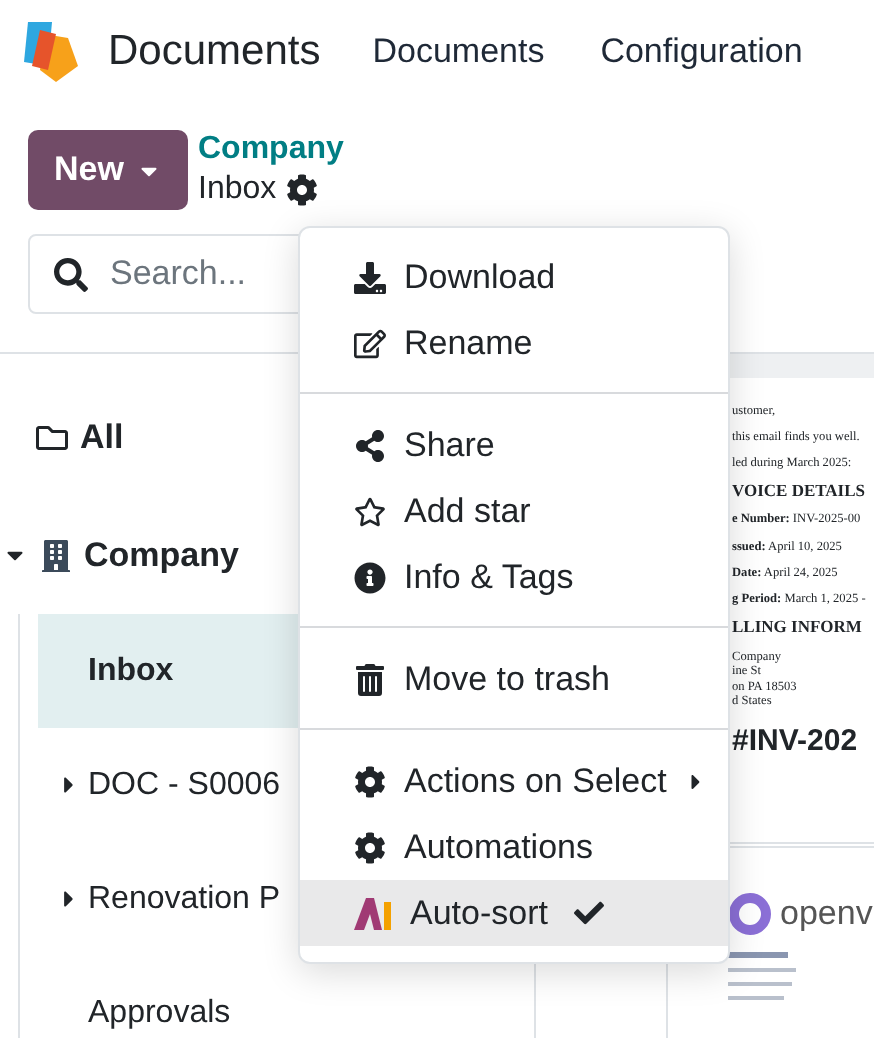 This screenshot has width=874, height=1038. I want to click on menu-item-label: Rename, so click(468, 343).